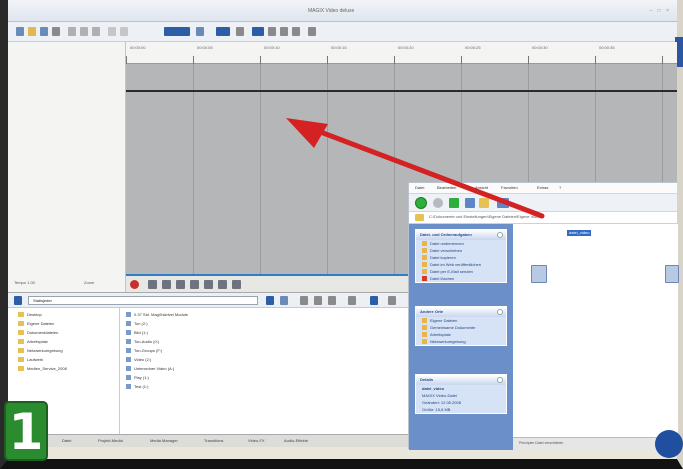 The width and height of the screenshot is (683, 469). Describe the element at coordinates (461, 341) in the screenshot. I see `place-link: Netzwerkumgebung` at that location.